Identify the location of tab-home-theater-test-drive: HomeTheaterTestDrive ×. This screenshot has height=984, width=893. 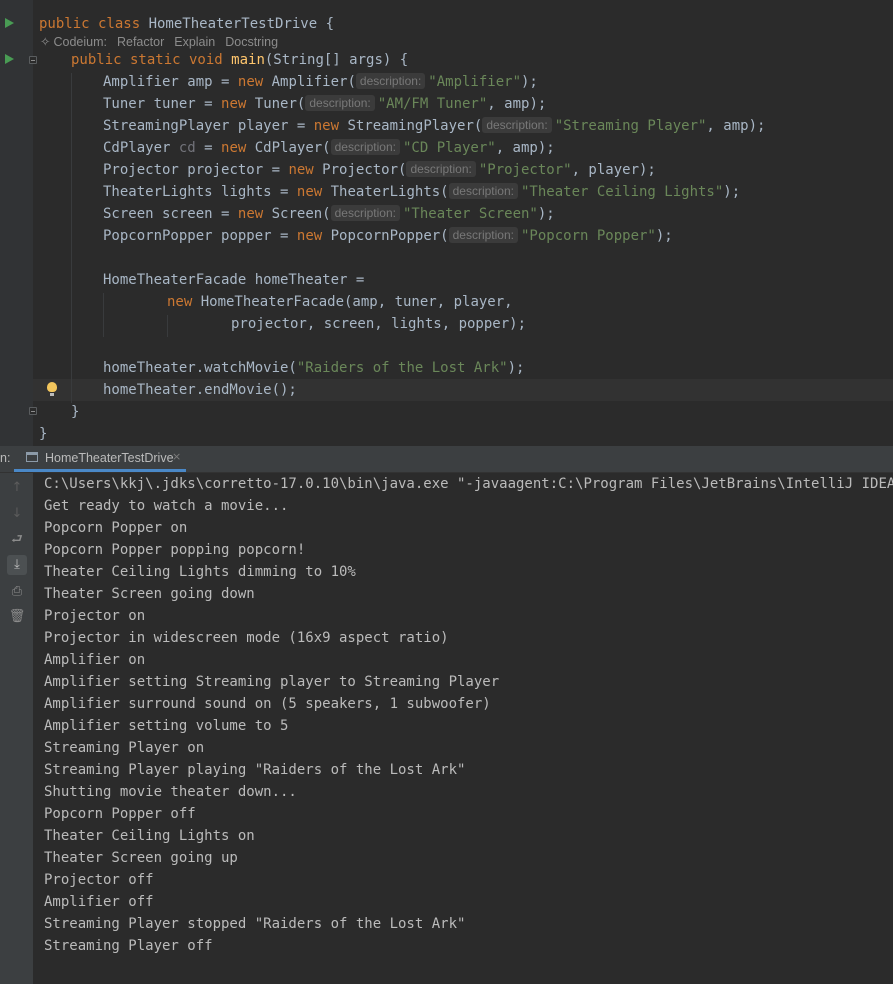
(100, 459).